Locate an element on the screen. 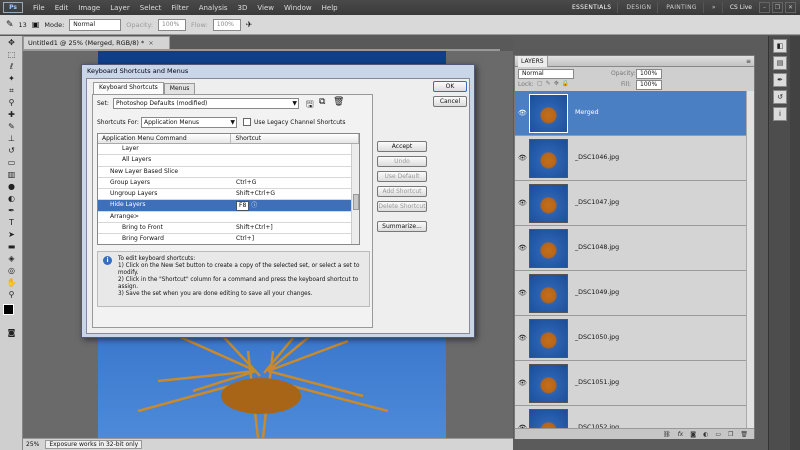 Image resolution: width=800 pixels, height=450 pixels. menu-select: Select is located at coordinates (151, 8).